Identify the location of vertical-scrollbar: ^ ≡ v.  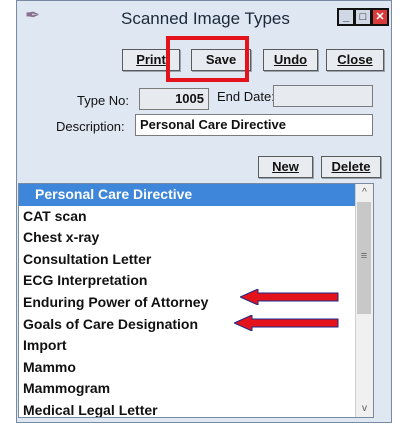
(364, 300).